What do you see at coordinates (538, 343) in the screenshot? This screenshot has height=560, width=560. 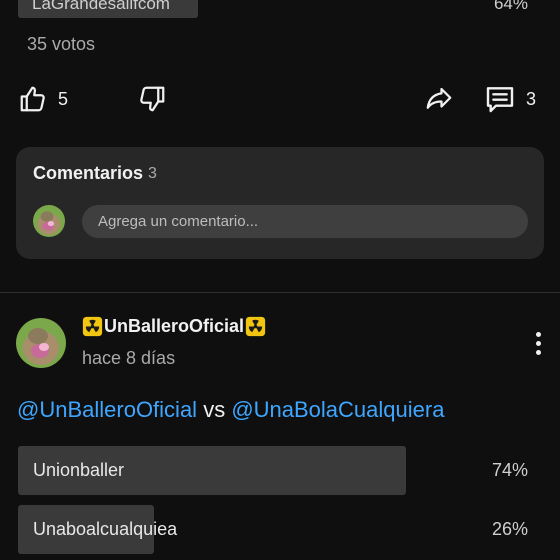 I see `more-options-button` at bounding box center [538, 343].